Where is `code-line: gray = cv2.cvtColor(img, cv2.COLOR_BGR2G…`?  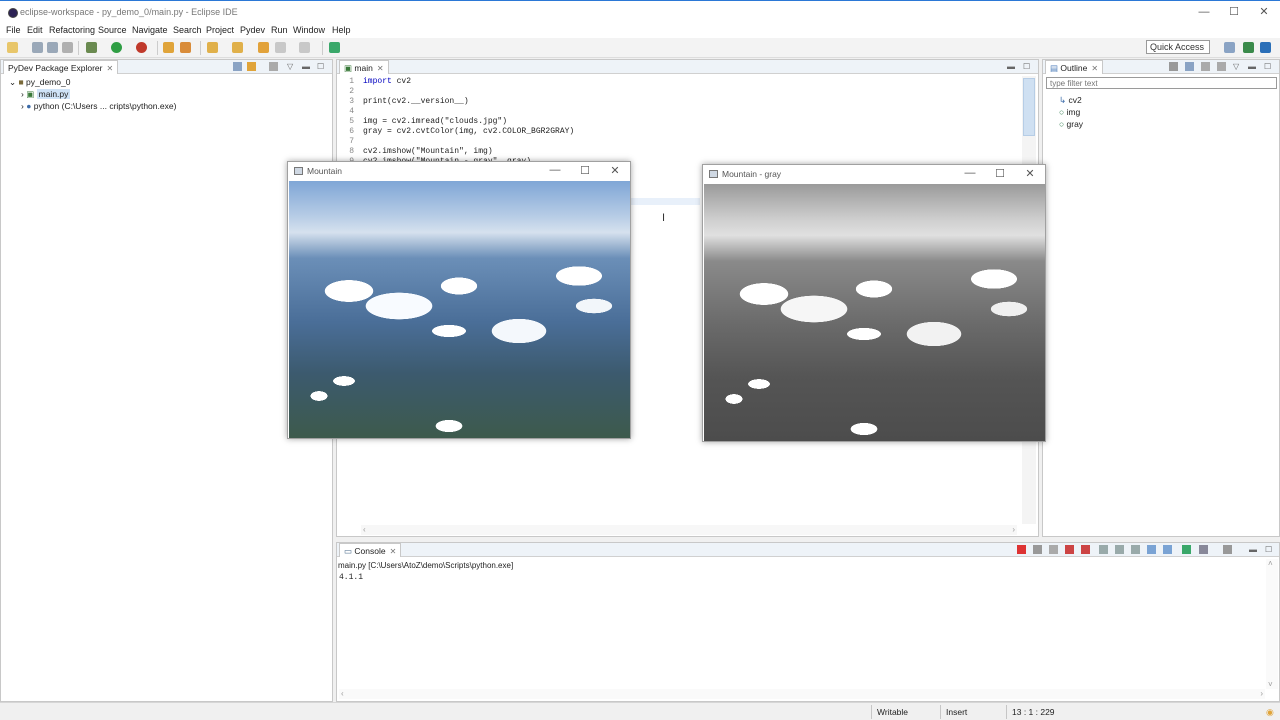
code-line: gray = cv2.cvtColor(img, cv2.COLOR_BGR2G… is located at coordinates (468, 131).